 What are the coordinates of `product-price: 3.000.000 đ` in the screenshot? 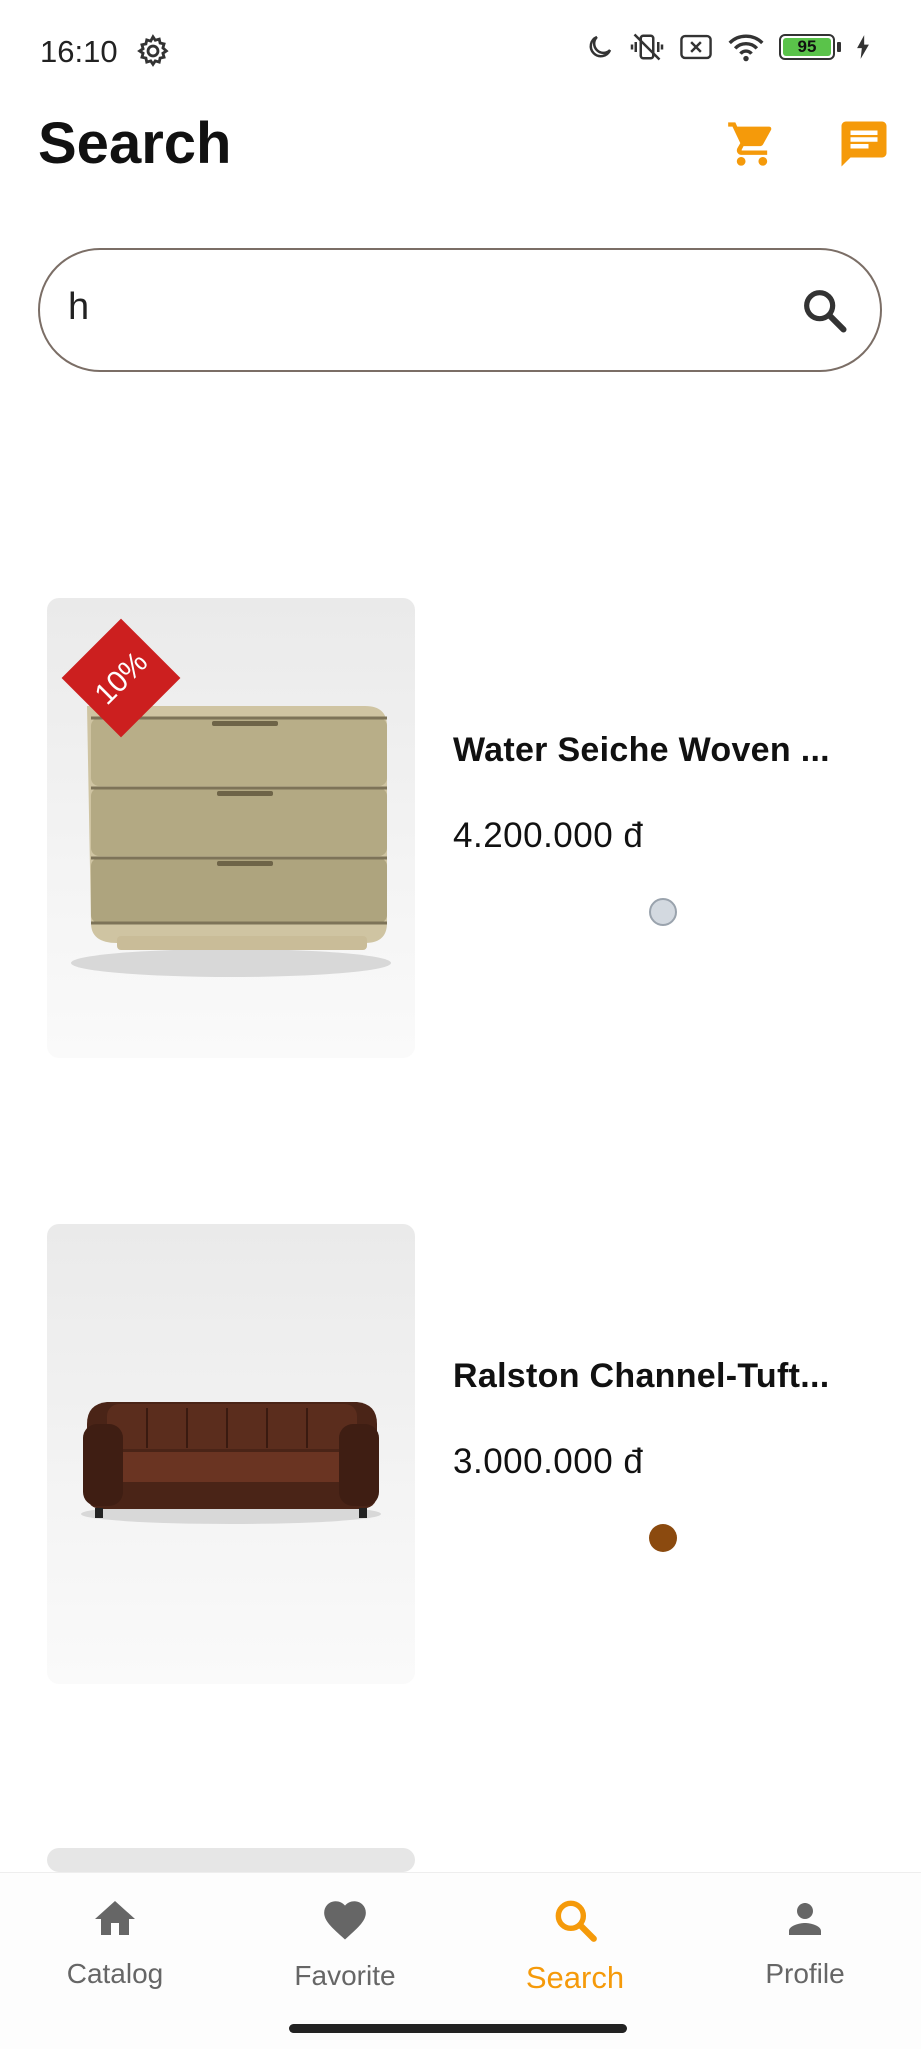 It's located at (548, 1461).